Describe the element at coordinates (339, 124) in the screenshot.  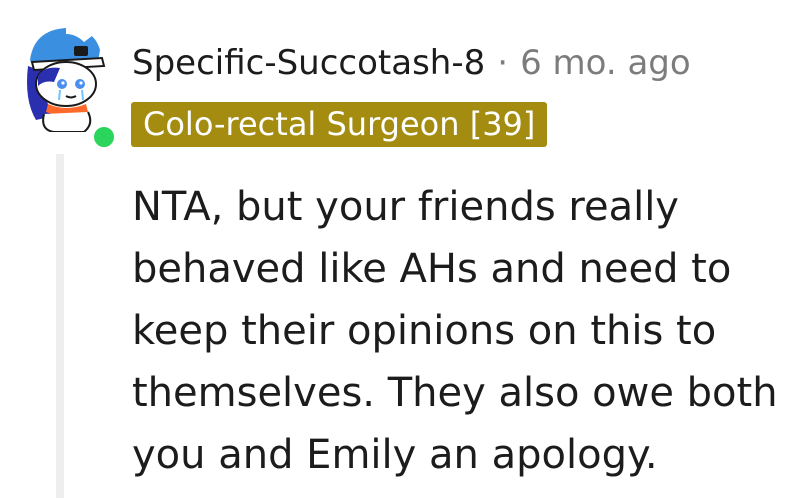
I see `user-flair: Colo-rectal Surgeon [39]` at that location.